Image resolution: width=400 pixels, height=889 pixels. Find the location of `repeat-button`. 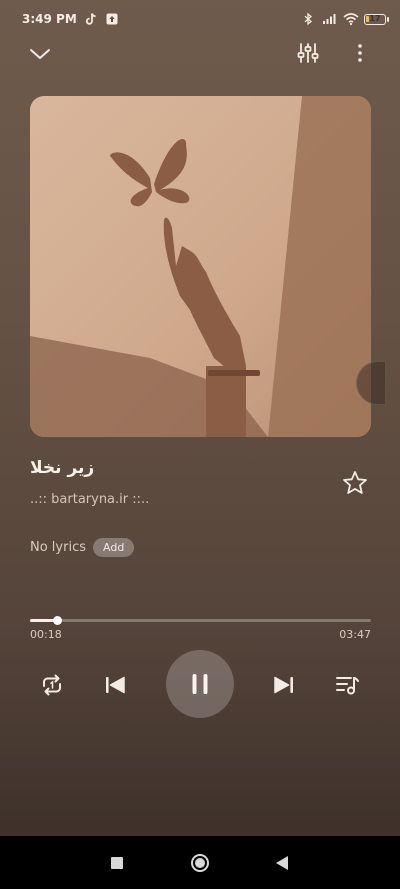

repeat-button is located at coordinates (52, 685).